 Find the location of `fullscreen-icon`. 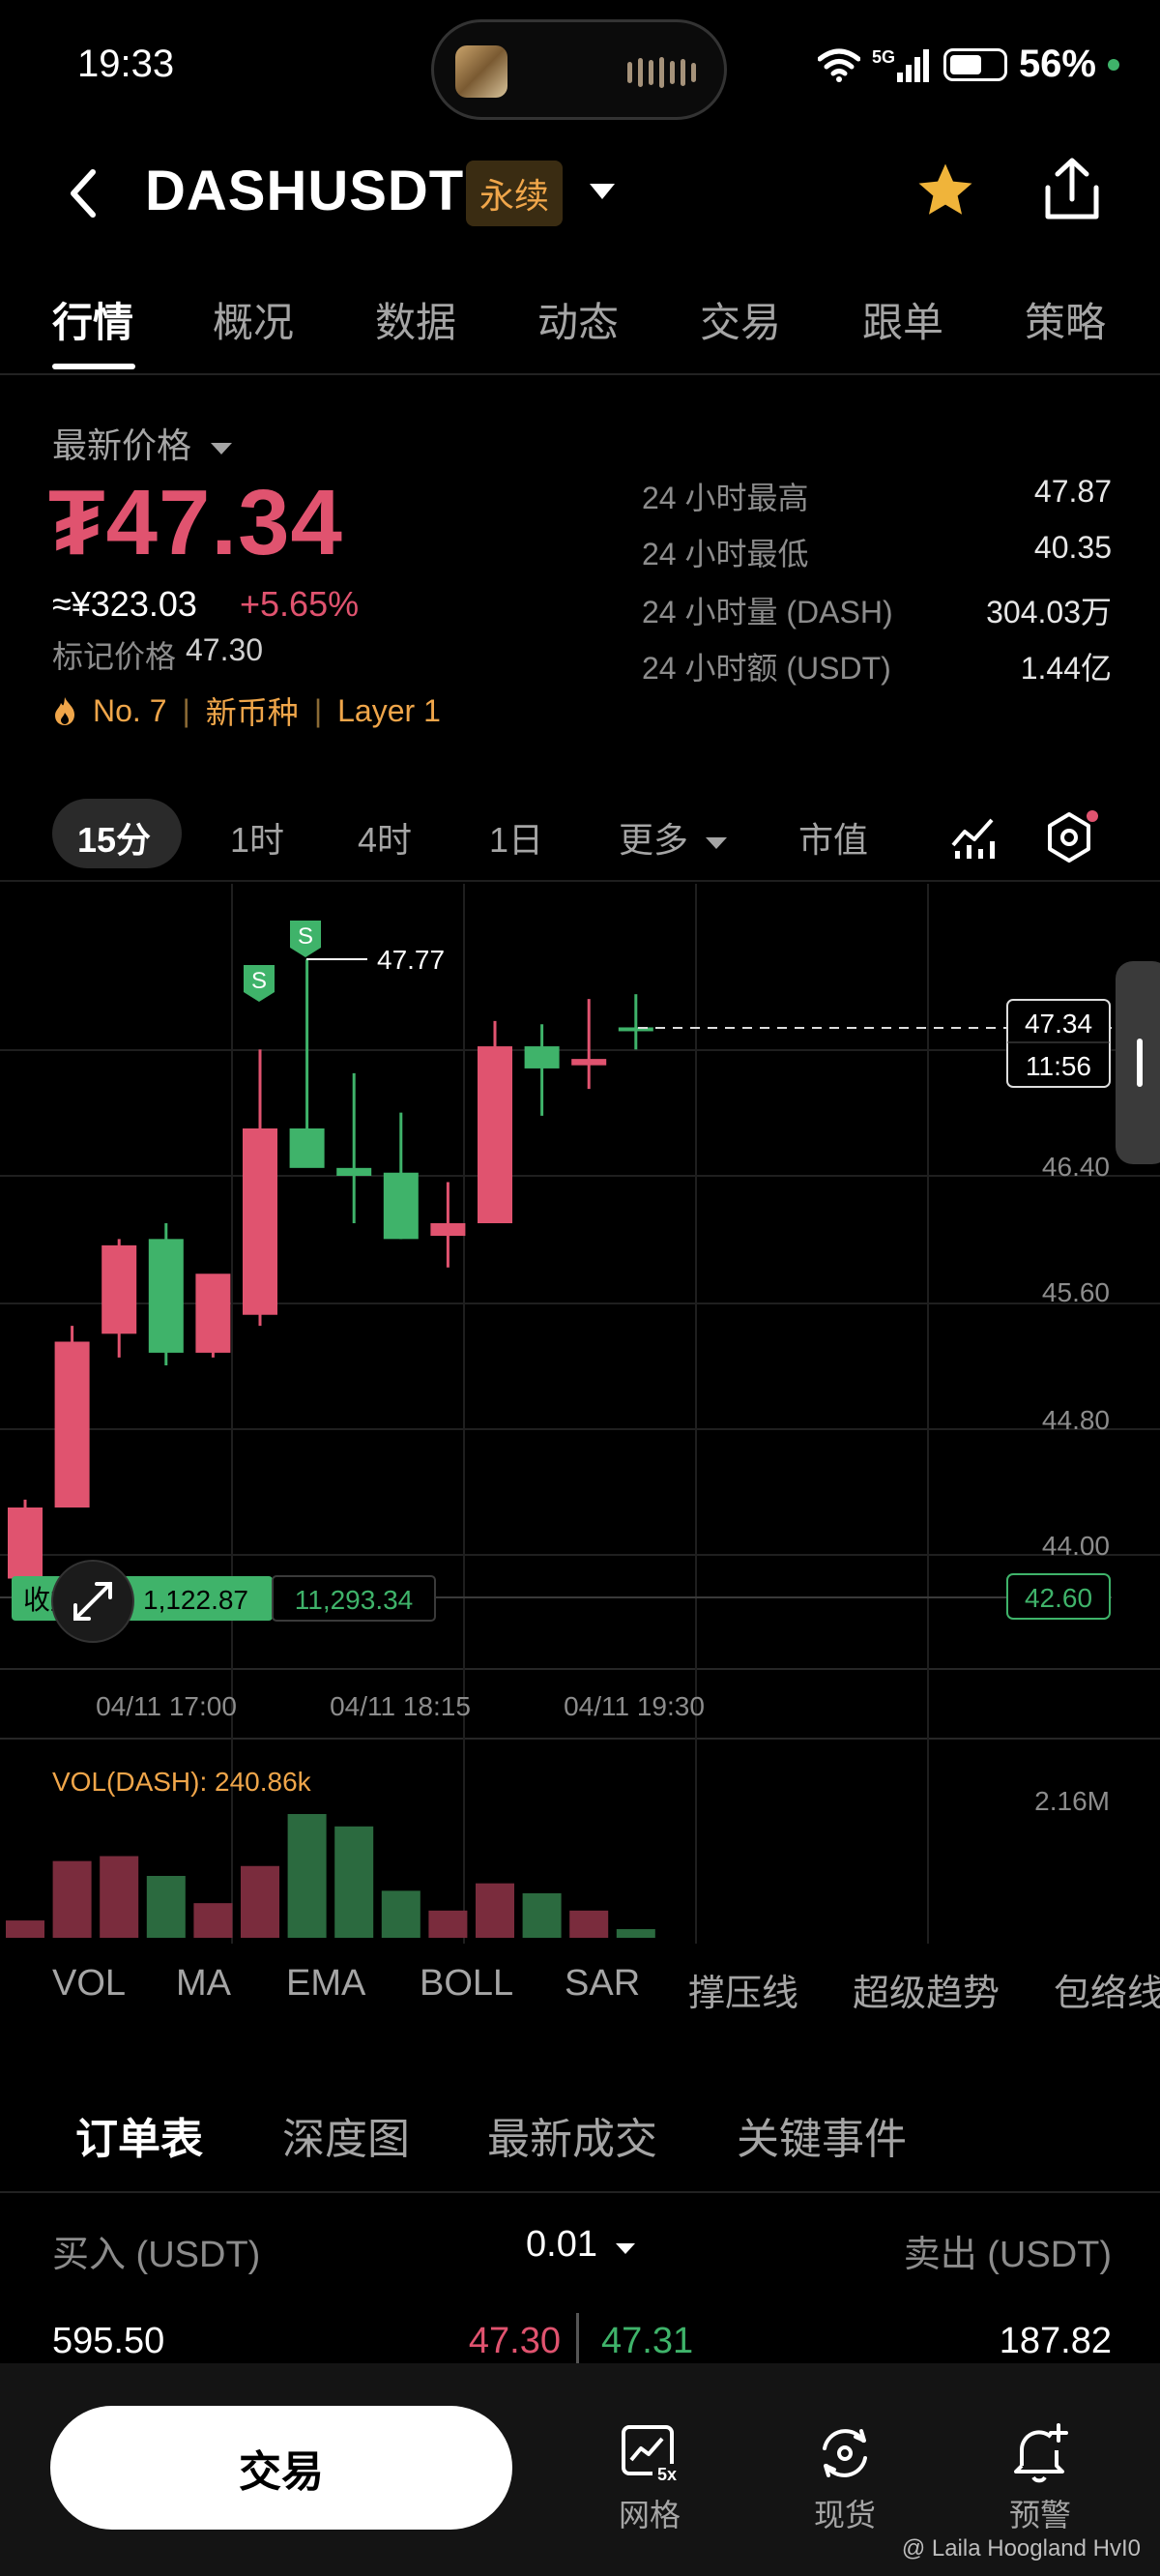

fullscreen-icon is located at coordinates (92, 1601).